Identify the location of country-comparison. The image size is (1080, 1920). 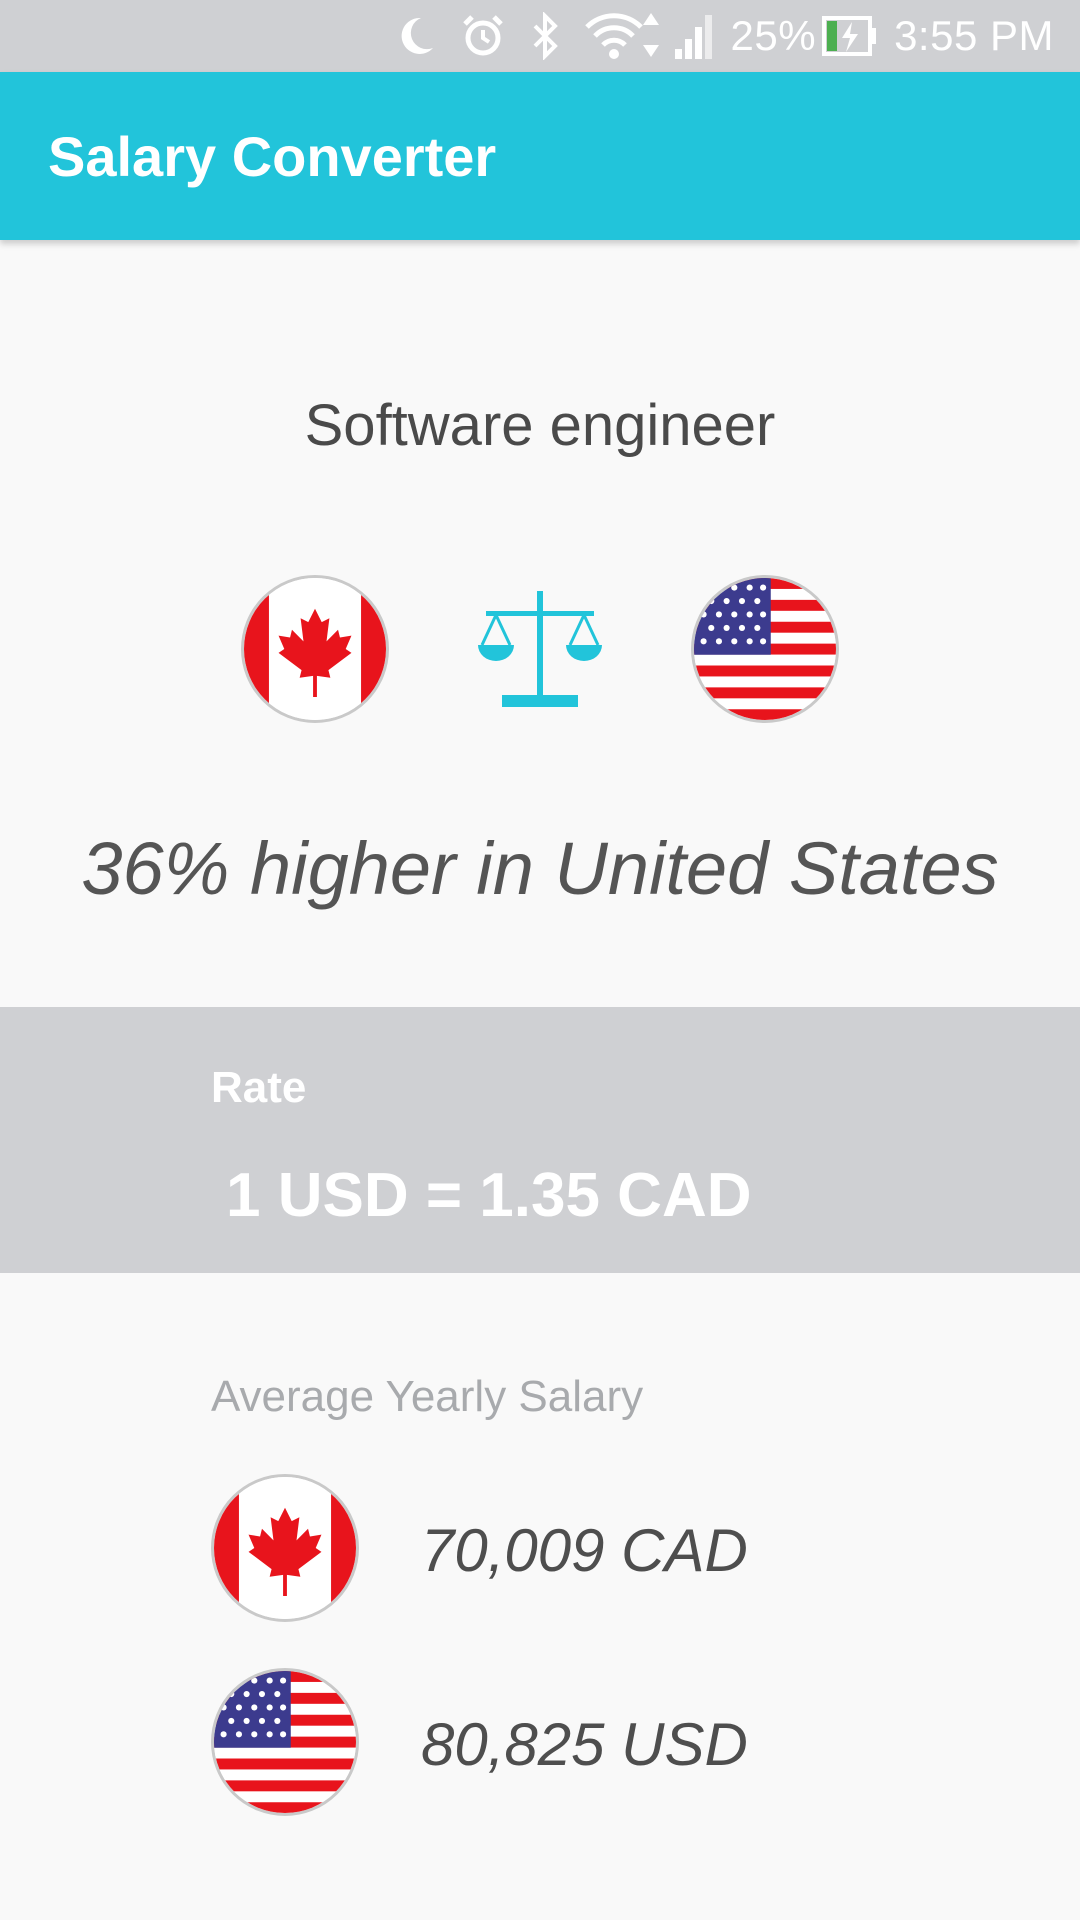
(540, 650).